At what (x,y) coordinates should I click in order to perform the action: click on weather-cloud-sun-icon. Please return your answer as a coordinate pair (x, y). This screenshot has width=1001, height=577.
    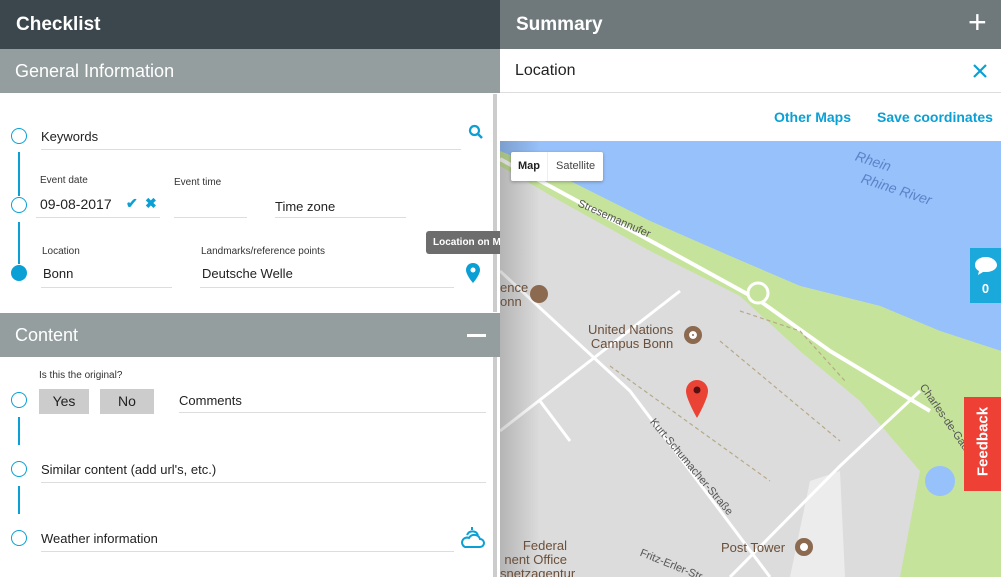
    Looking at the image, I should click on (473, 538).